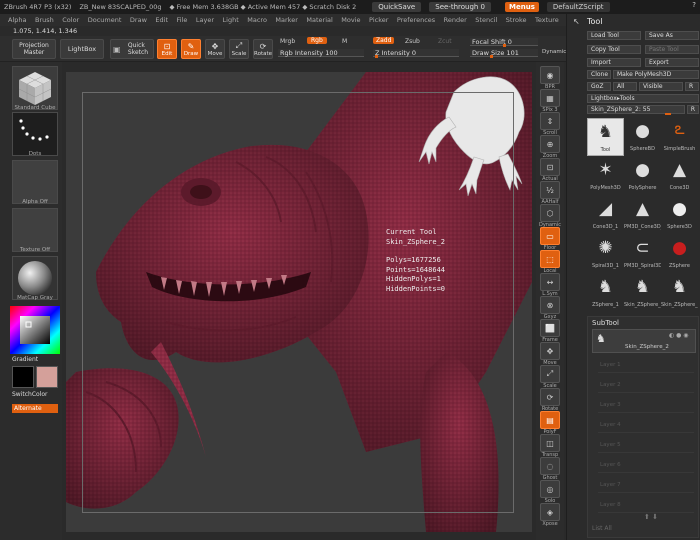 This screenshot has height=540, width=700. Describe the element at coordinates (646, 385) in the screenshot. I see `subtool-slot: Layer 2` at that location.